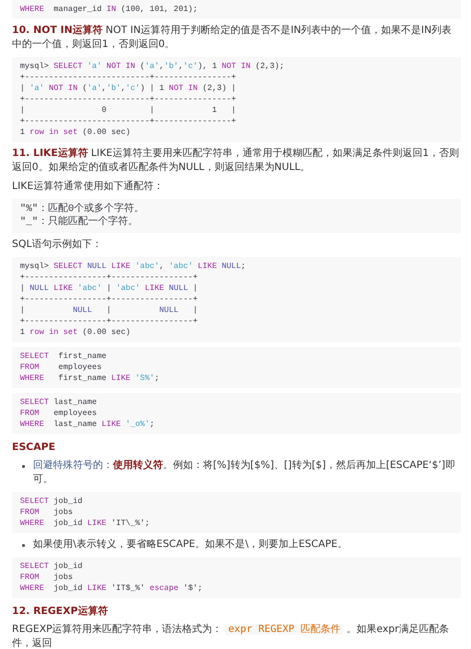 This screenshot has width=471, height=649. Describe the element at coordinates (58, 402) in the screenshot. I see `code-line: SELECT last_name` at that location.